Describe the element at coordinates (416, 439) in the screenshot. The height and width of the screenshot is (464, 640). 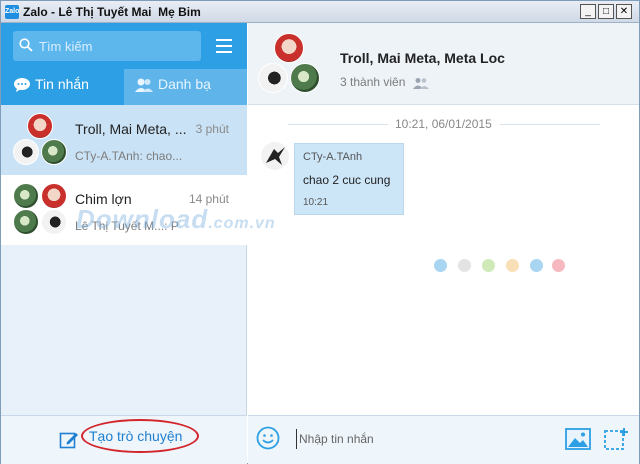
I see `message-input` at that location.